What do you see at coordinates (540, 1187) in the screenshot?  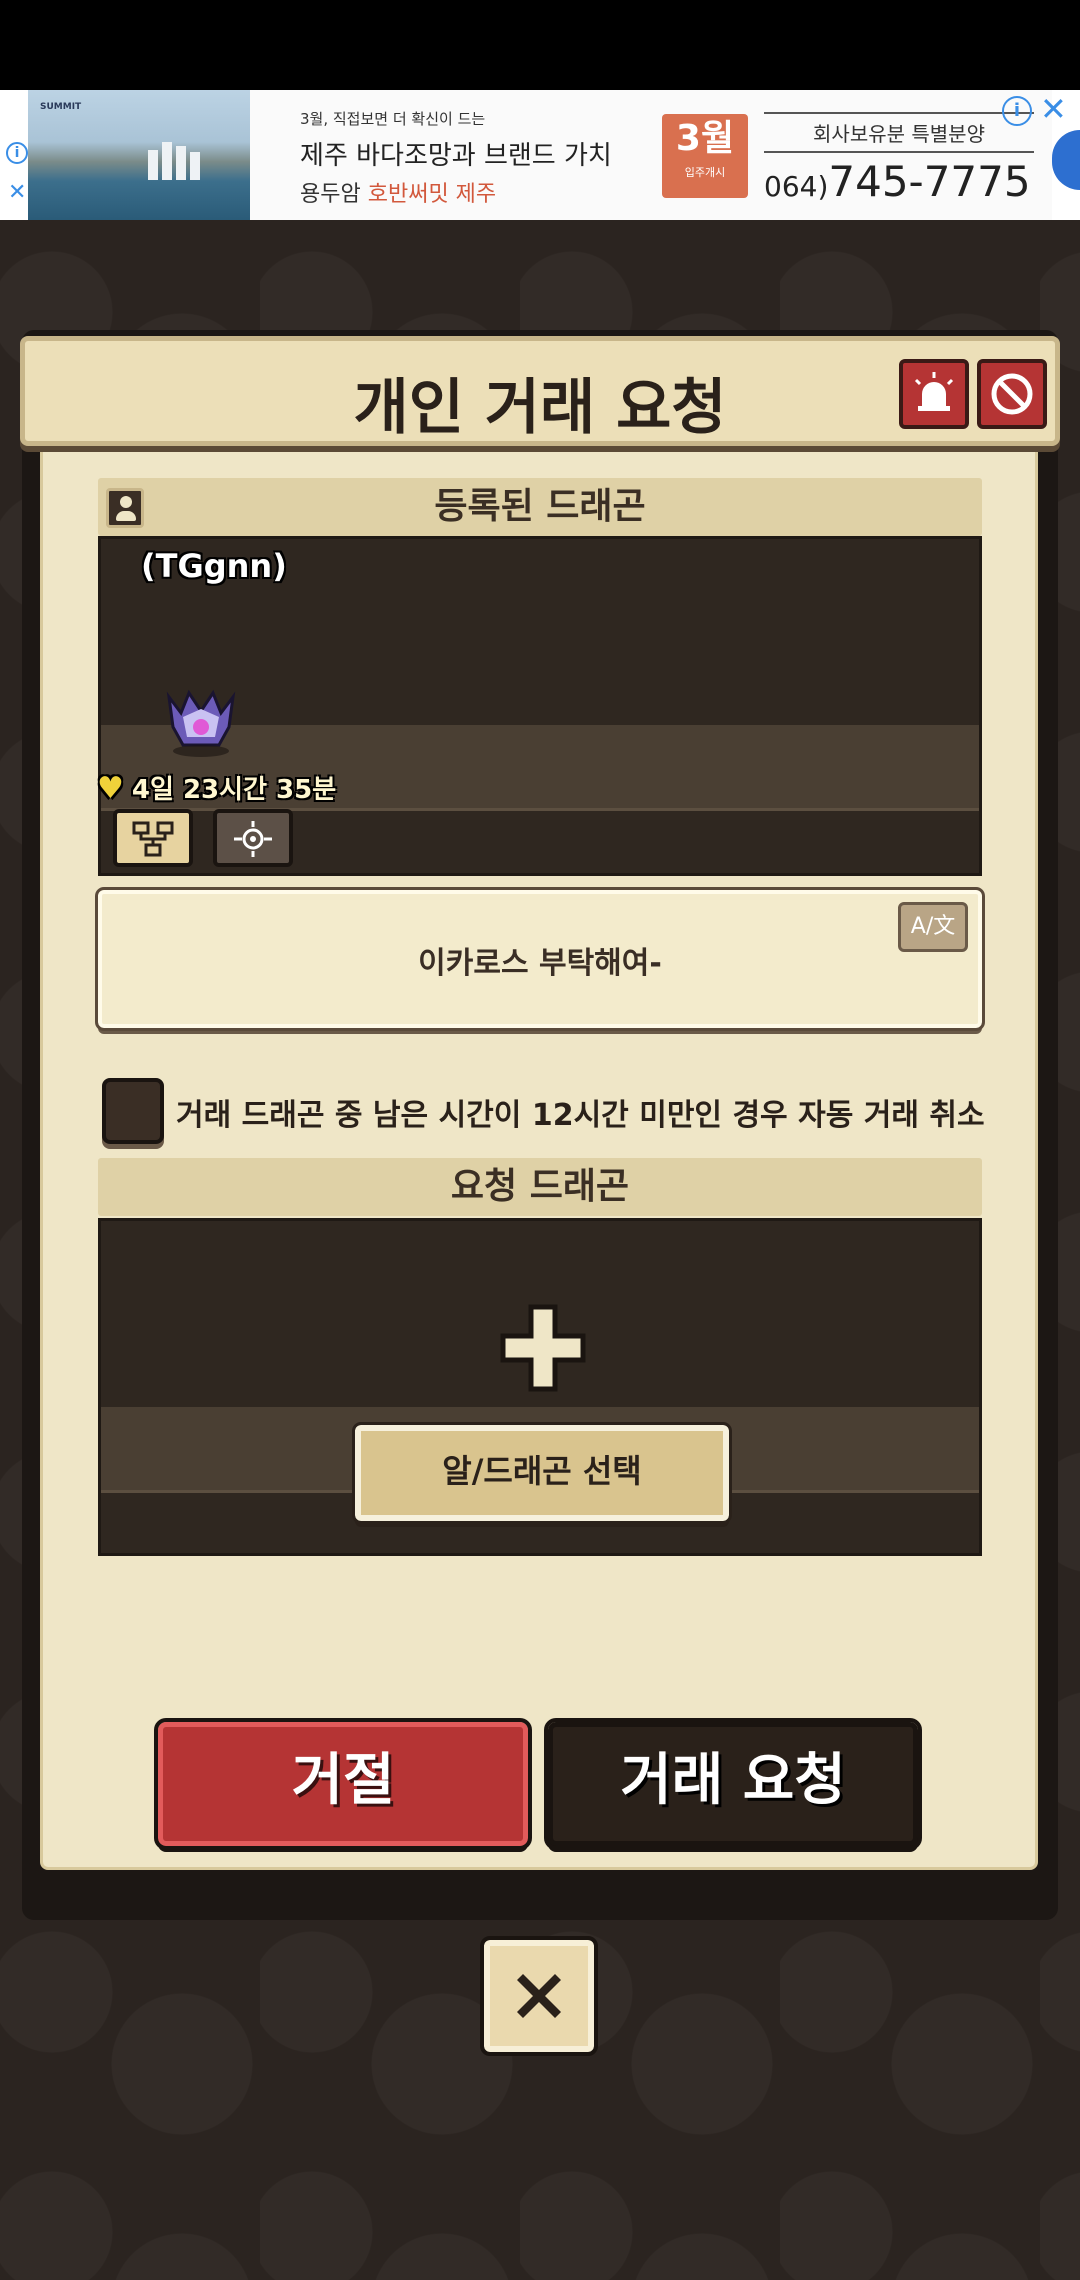 I see `request-dragon-header: 요청 드래곤` at bounding box center [540, 1187].